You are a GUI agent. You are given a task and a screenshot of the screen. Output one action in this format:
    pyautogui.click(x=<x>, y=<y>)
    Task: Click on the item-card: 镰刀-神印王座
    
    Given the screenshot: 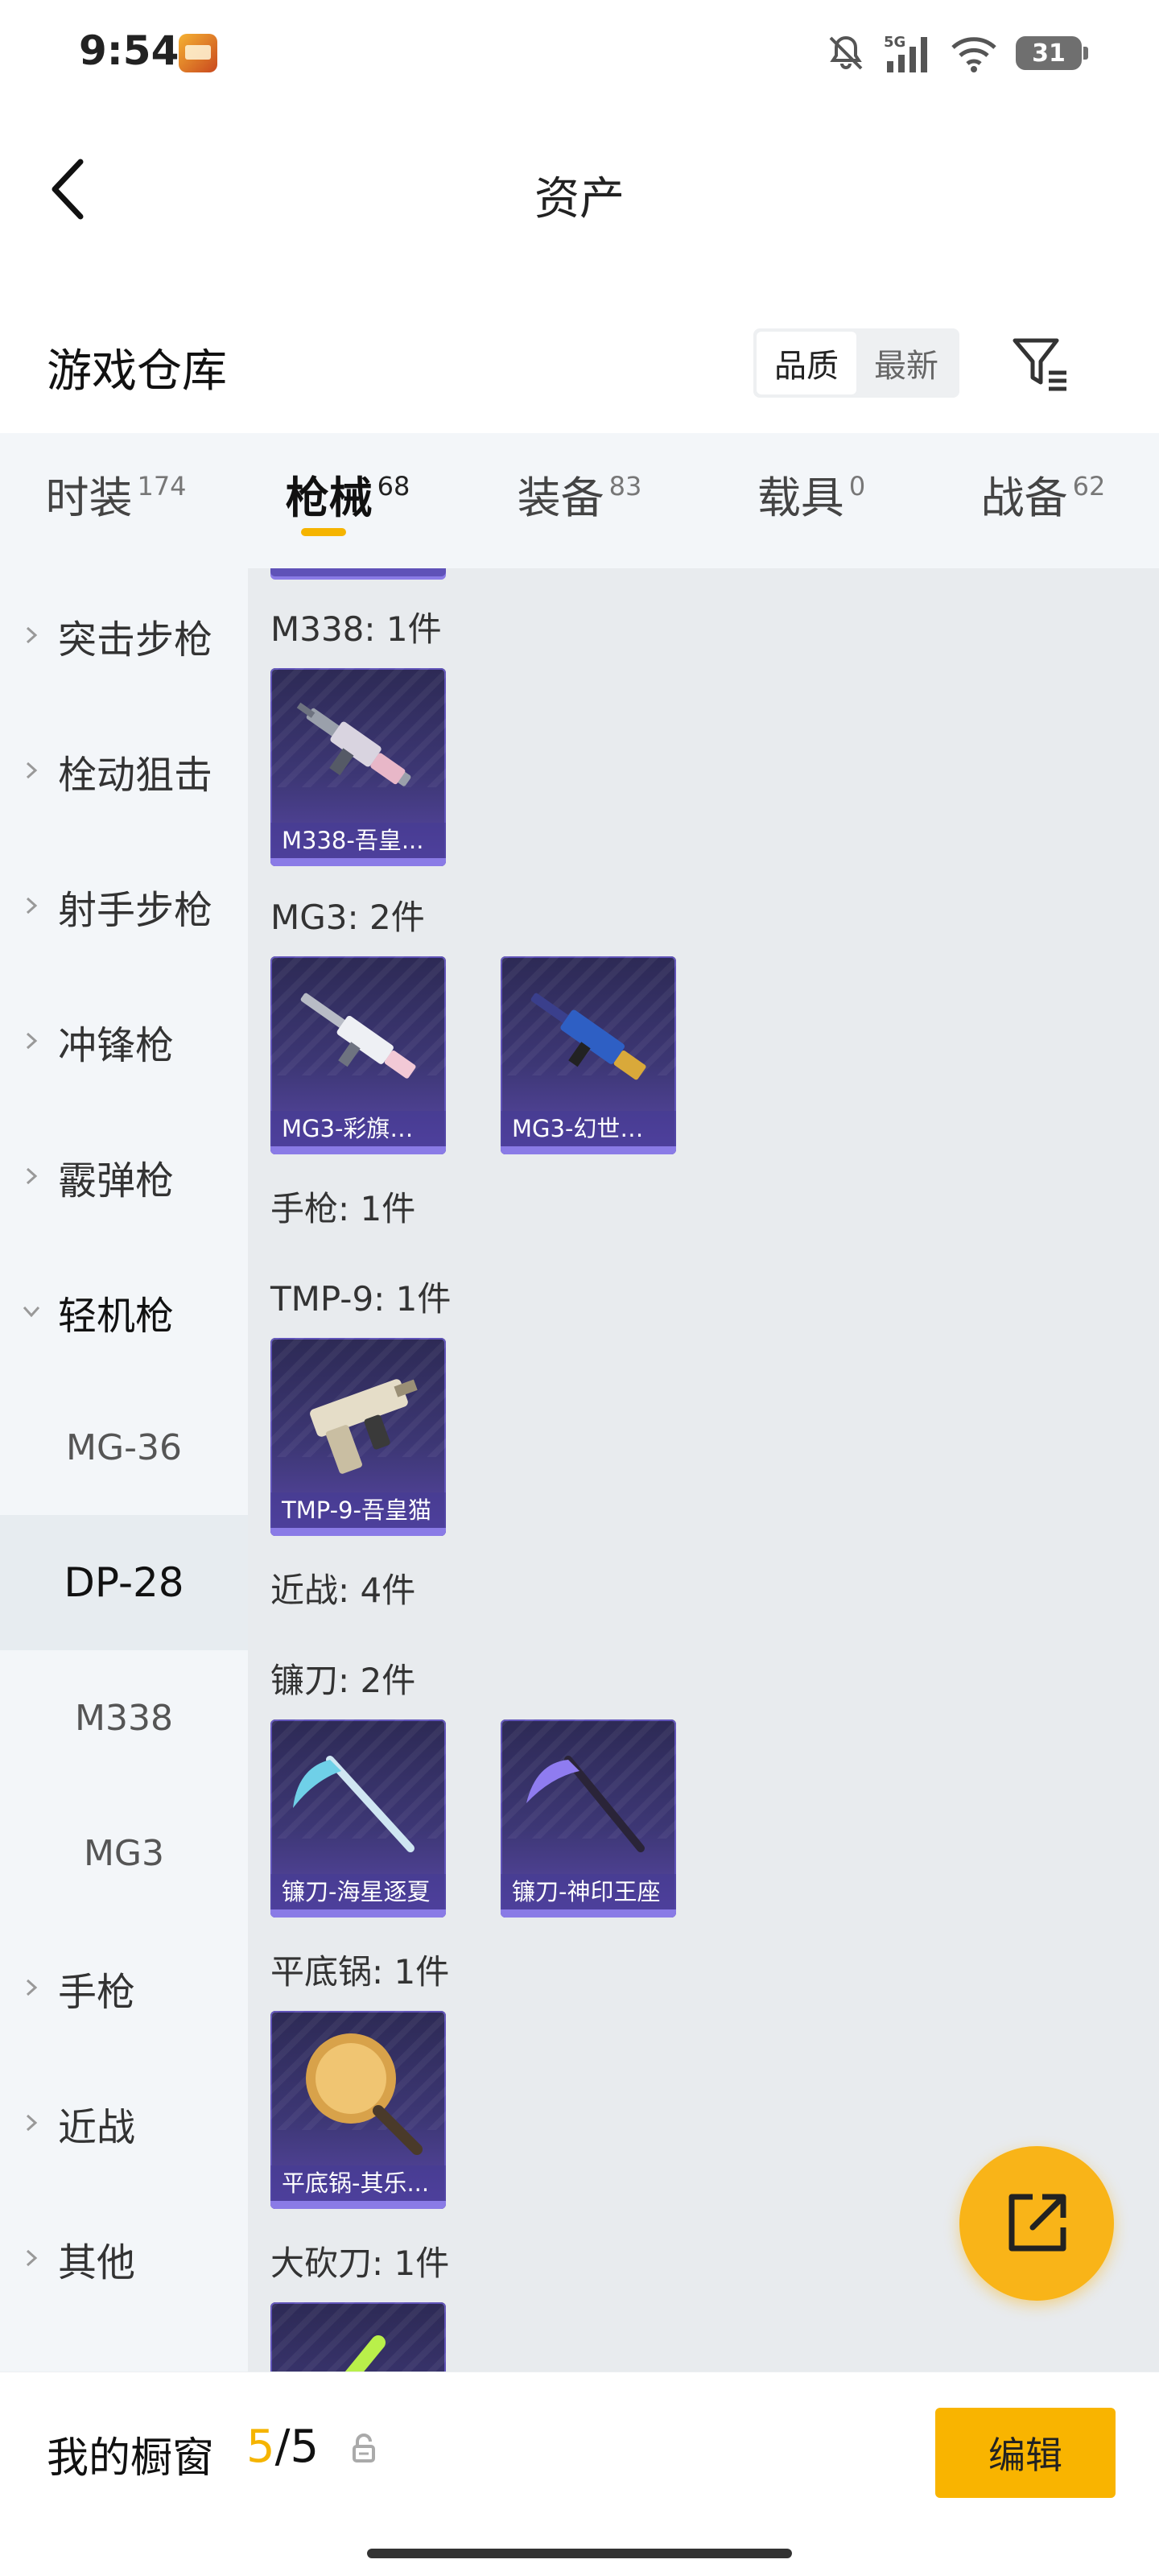 What is the action you would take?
    pyautogui.click(x=588, y=1818)
    